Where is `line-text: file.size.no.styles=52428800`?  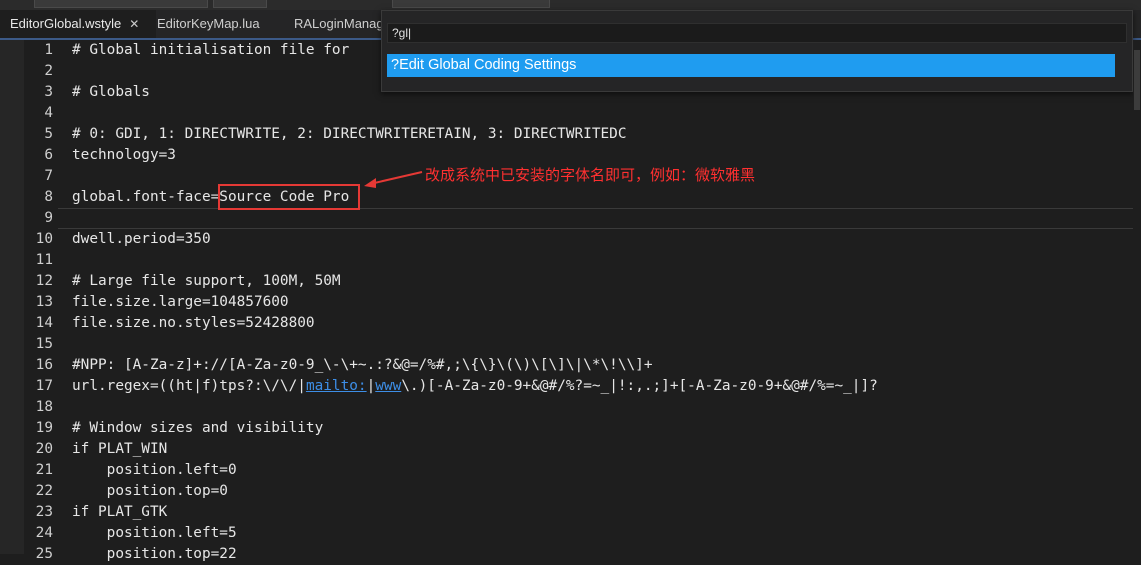 line-text: file.size.no.styles=52428800 is located at coordinates (193, 323).